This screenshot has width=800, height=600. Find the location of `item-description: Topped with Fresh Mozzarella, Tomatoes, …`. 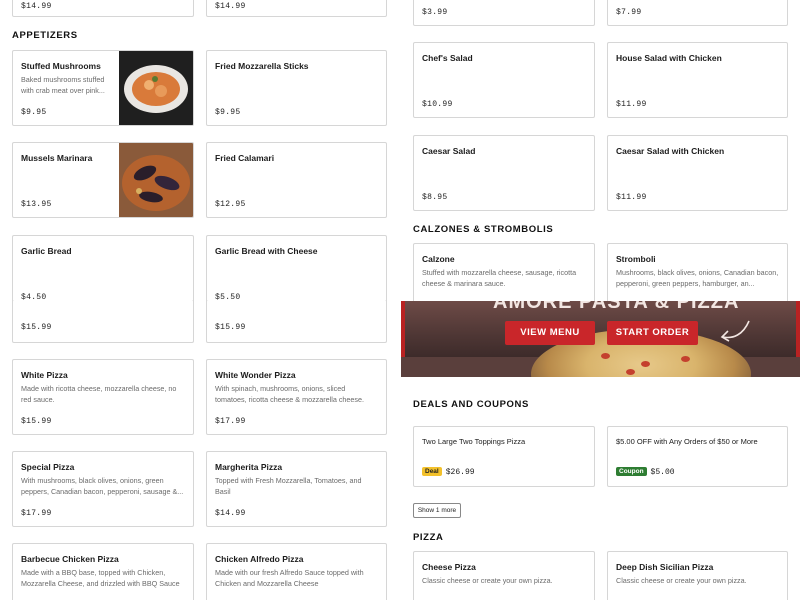

item-description: Topped with Fresh Mozzarella, Tomatoes, … is located at coordinates (288, 486).